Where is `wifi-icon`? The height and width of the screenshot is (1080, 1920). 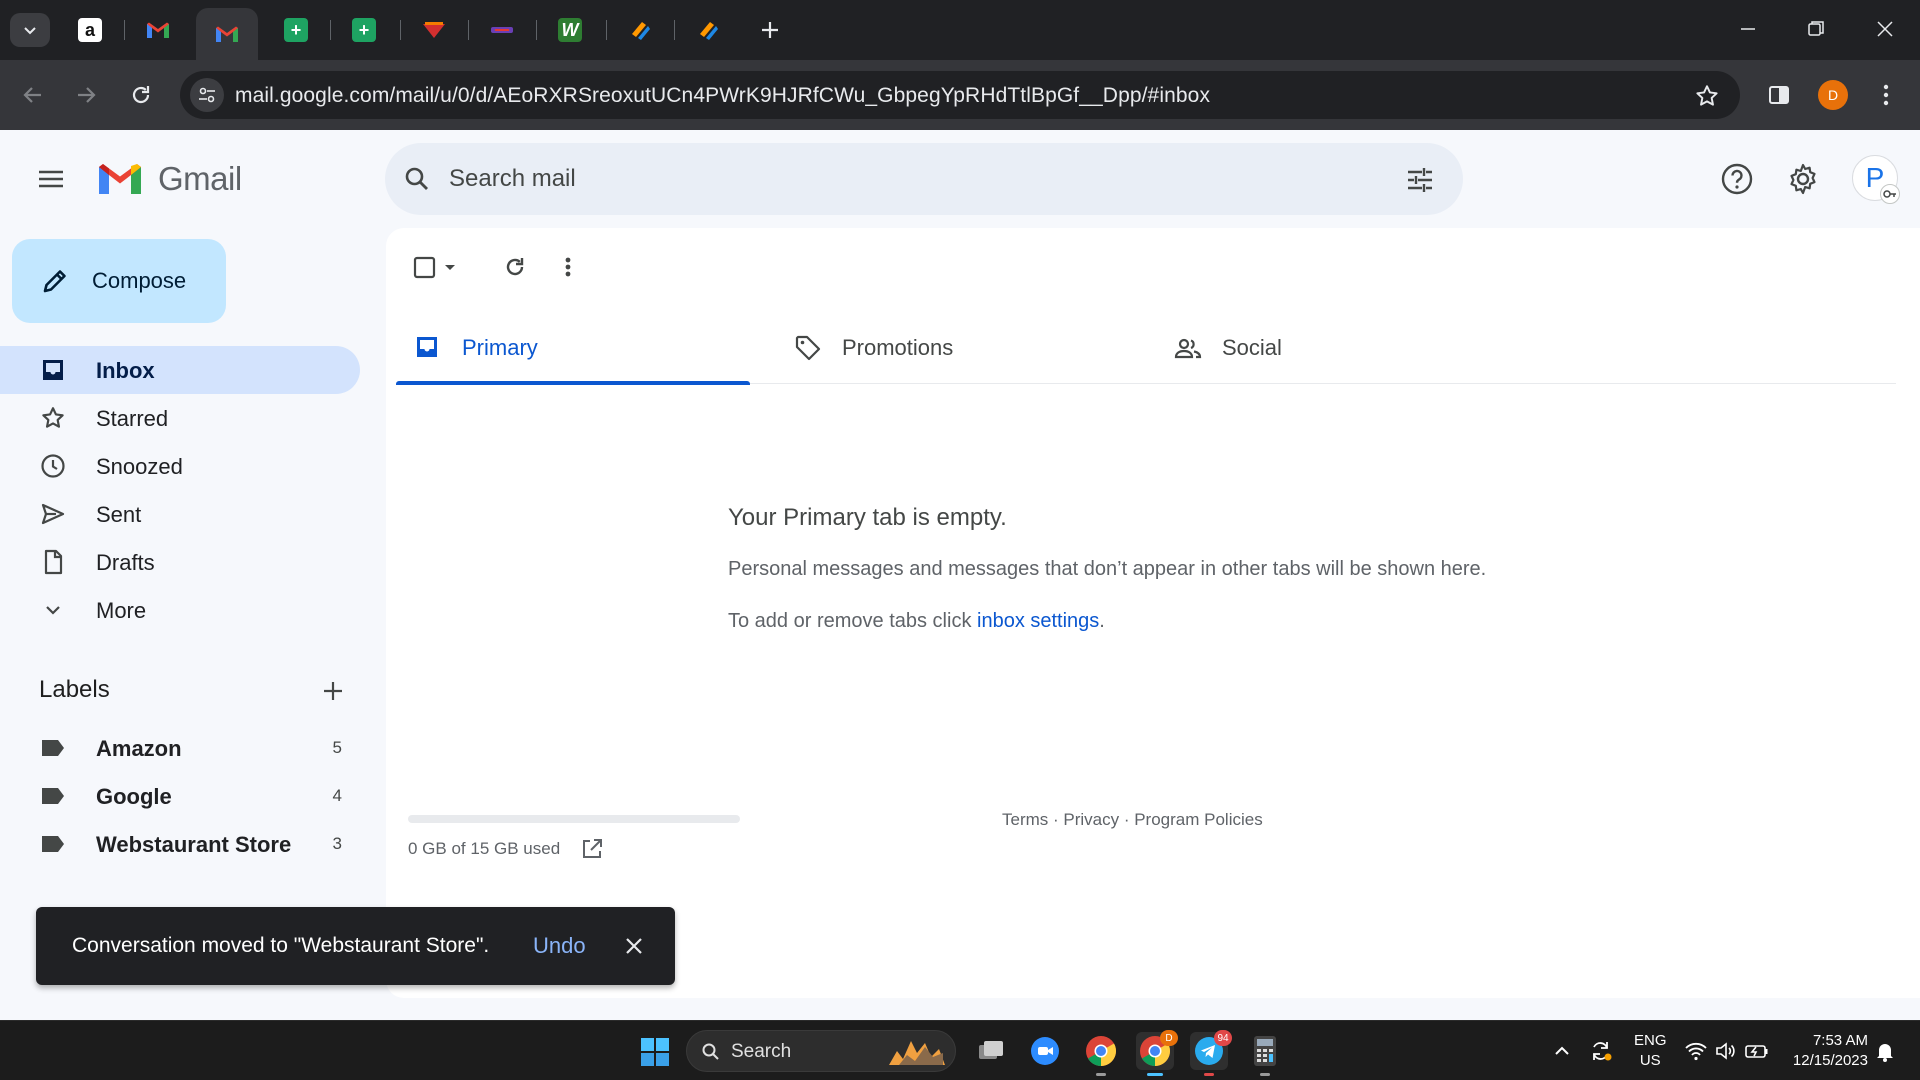
wifi-icon is located at coordinates (1696, 1051).